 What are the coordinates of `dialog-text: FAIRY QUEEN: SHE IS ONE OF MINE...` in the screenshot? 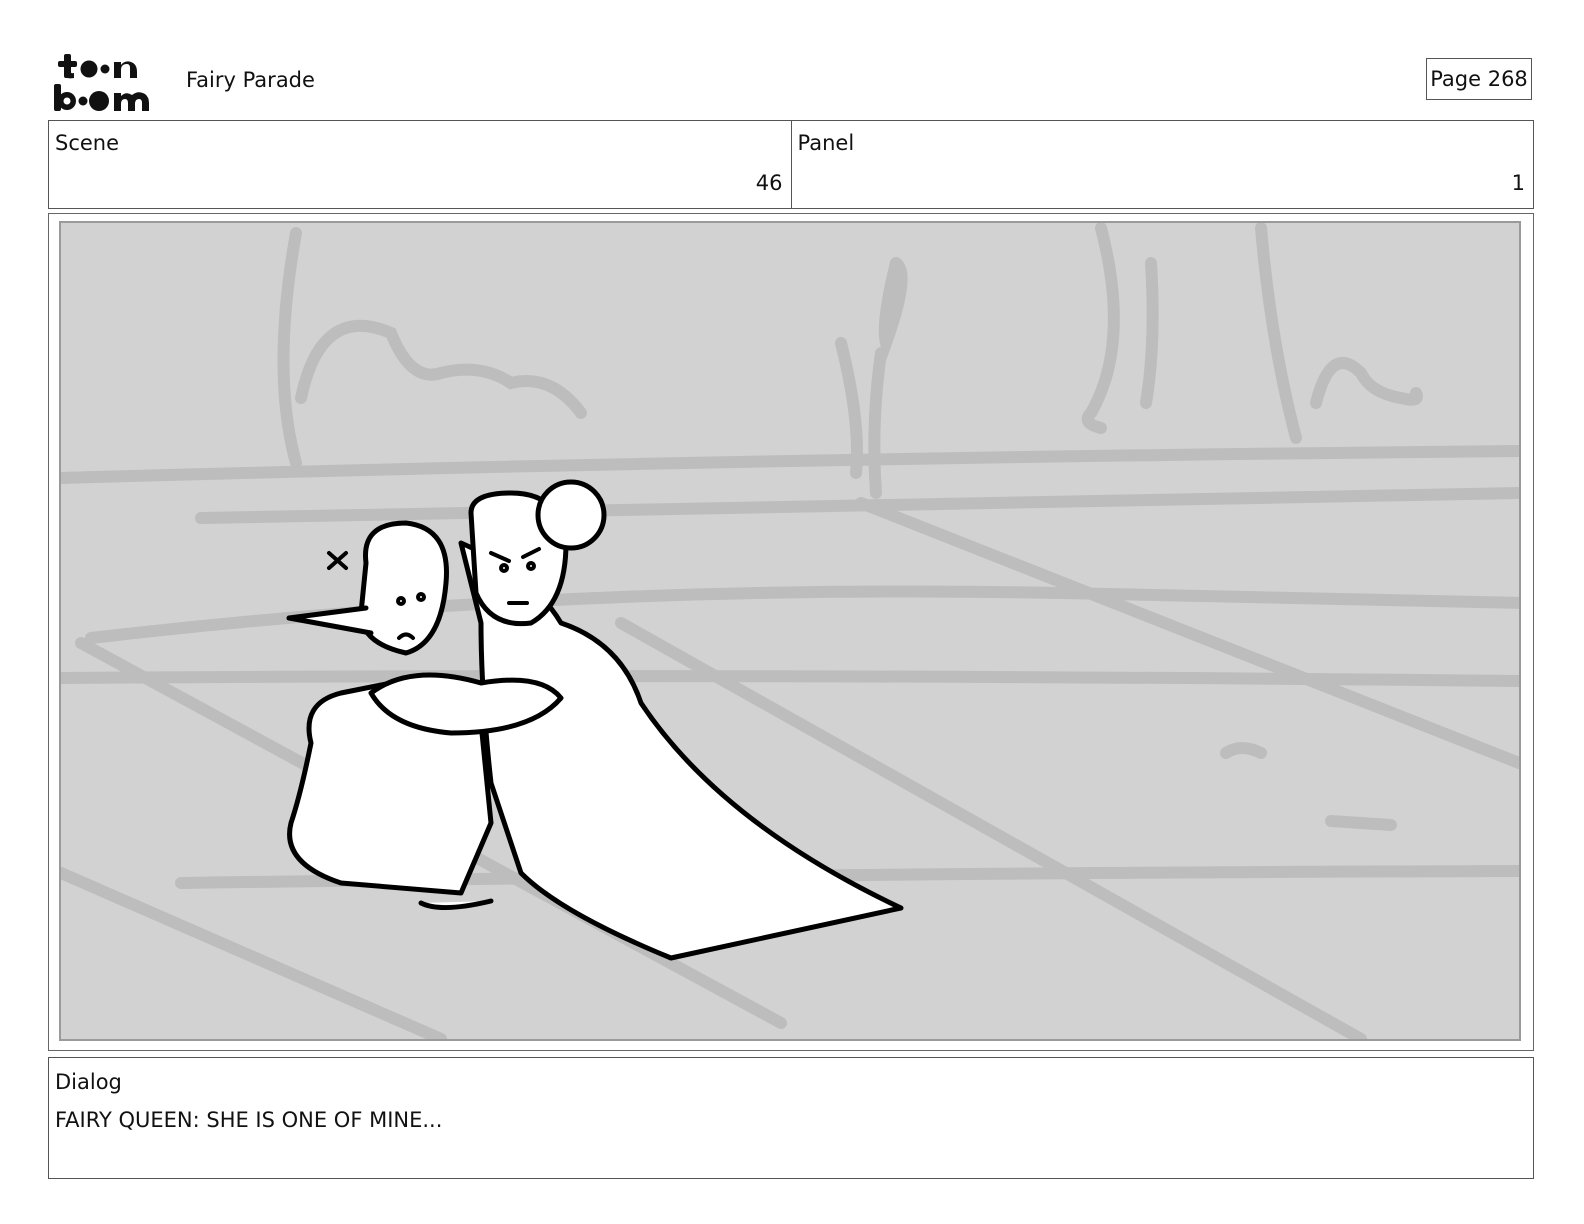 It's located at (249, 1120).